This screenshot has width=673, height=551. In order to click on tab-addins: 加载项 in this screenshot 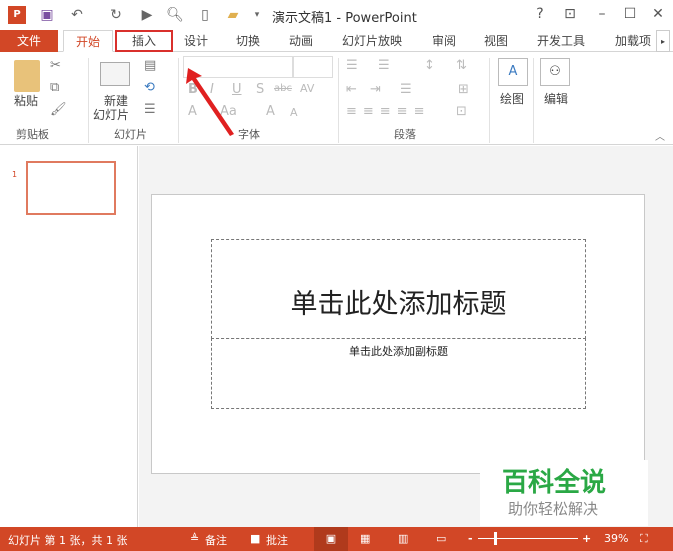, I will do `click(633, 41)`.